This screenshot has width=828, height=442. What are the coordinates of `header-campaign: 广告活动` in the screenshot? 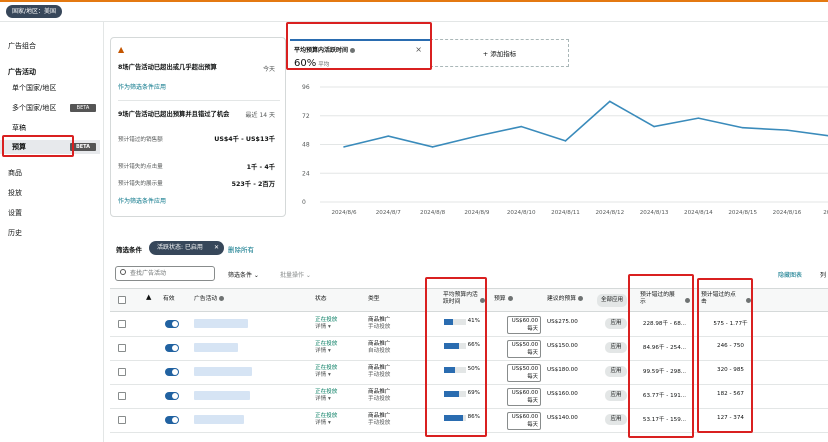 It's located at (209, 299).